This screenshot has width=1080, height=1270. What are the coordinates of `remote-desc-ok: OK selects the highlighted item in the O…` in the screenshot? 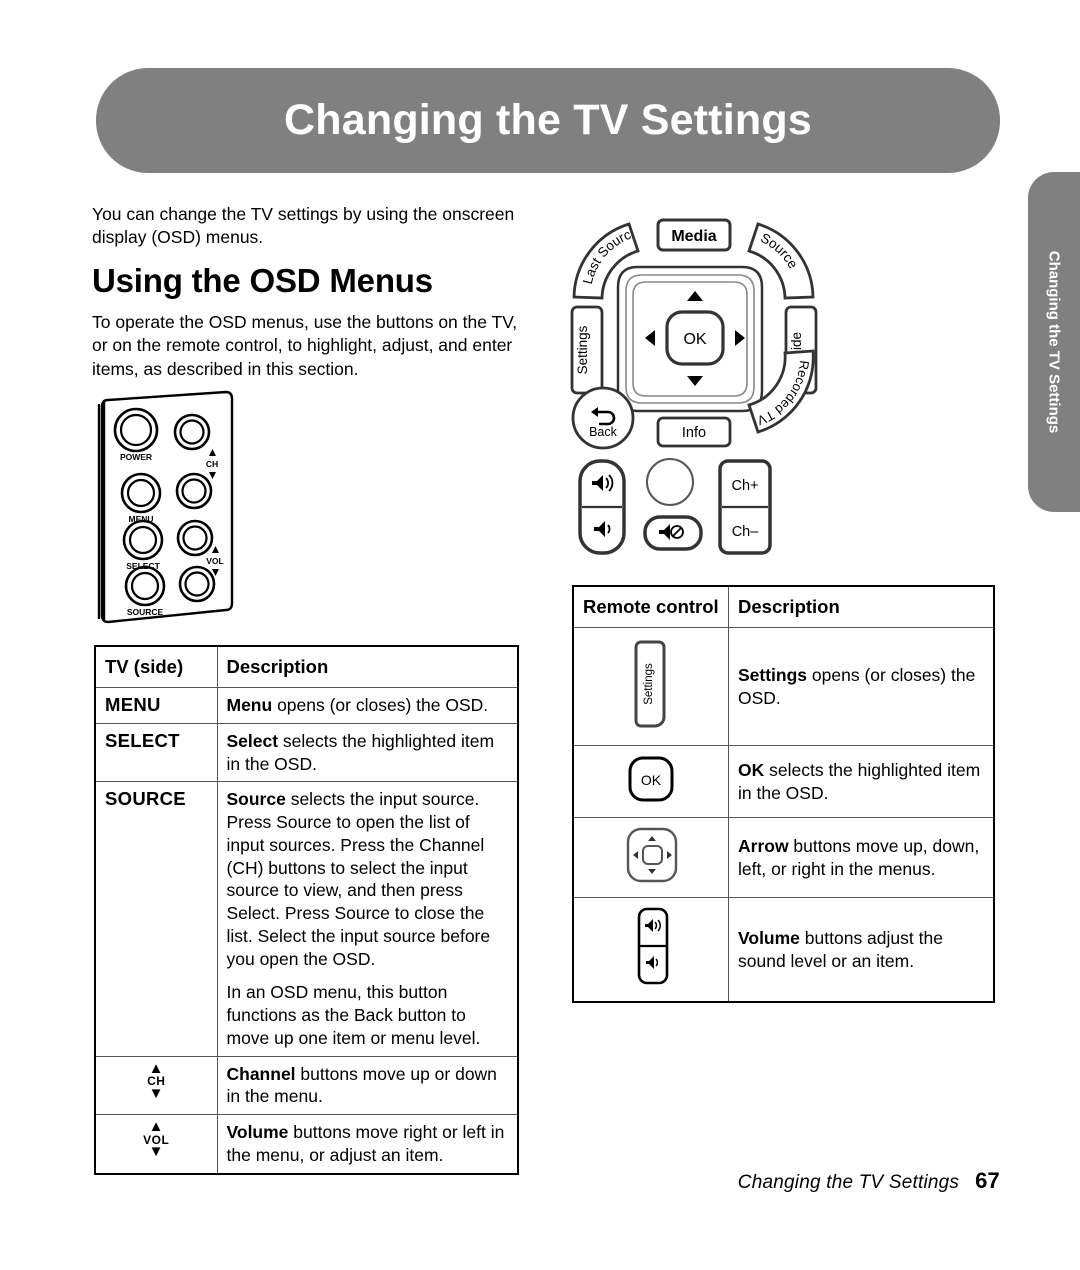 It's located at (861, 781).